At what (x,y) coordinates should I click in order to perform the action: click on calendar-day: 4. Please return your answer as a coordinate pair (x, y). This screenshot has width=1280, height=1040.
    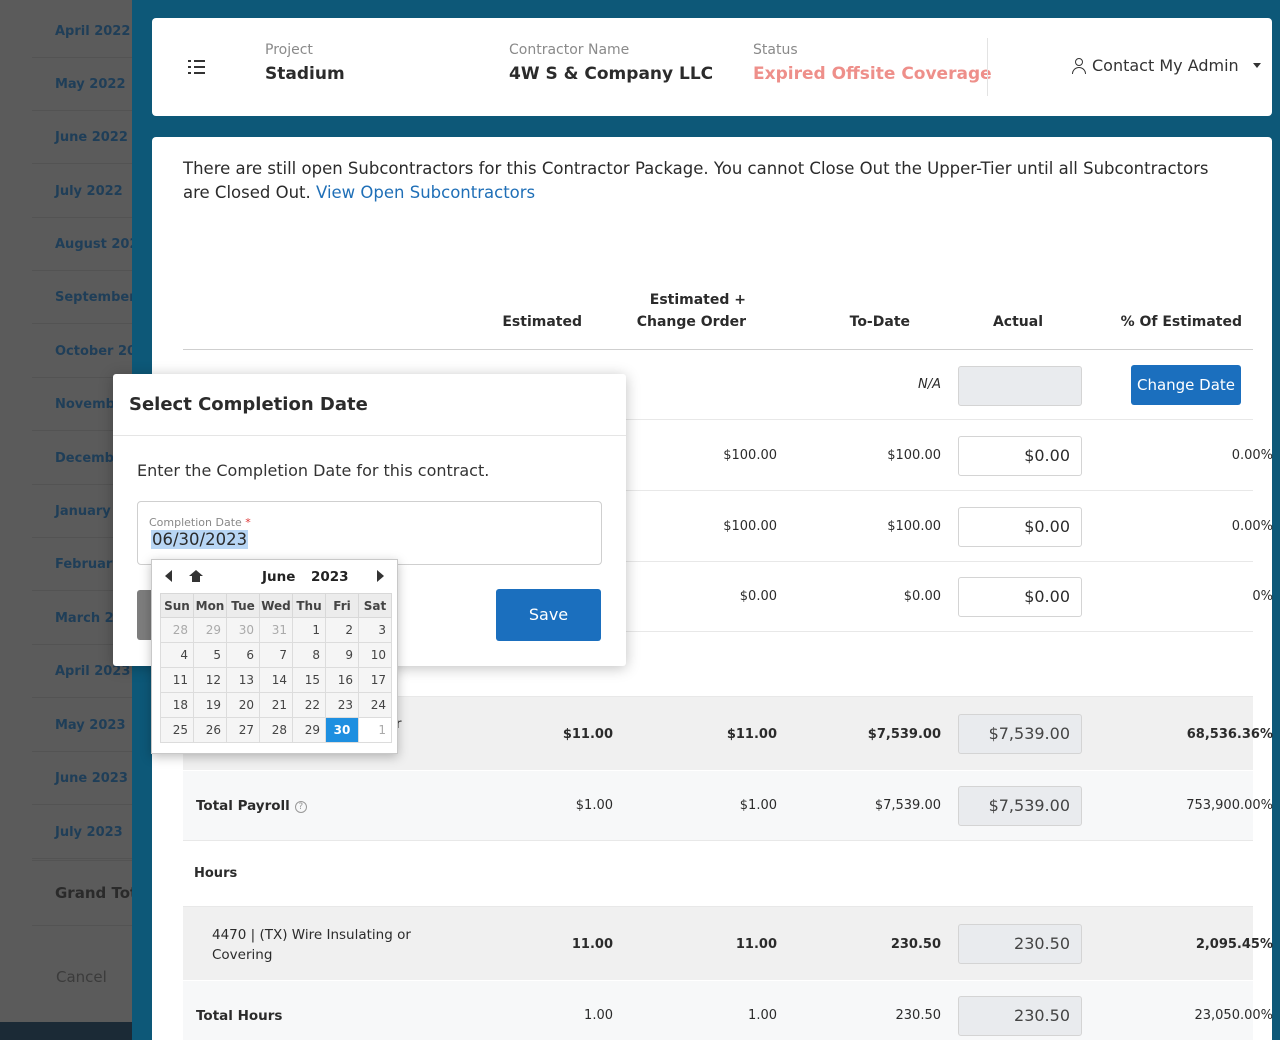
    Looking at the image, I should click on (177, 655).